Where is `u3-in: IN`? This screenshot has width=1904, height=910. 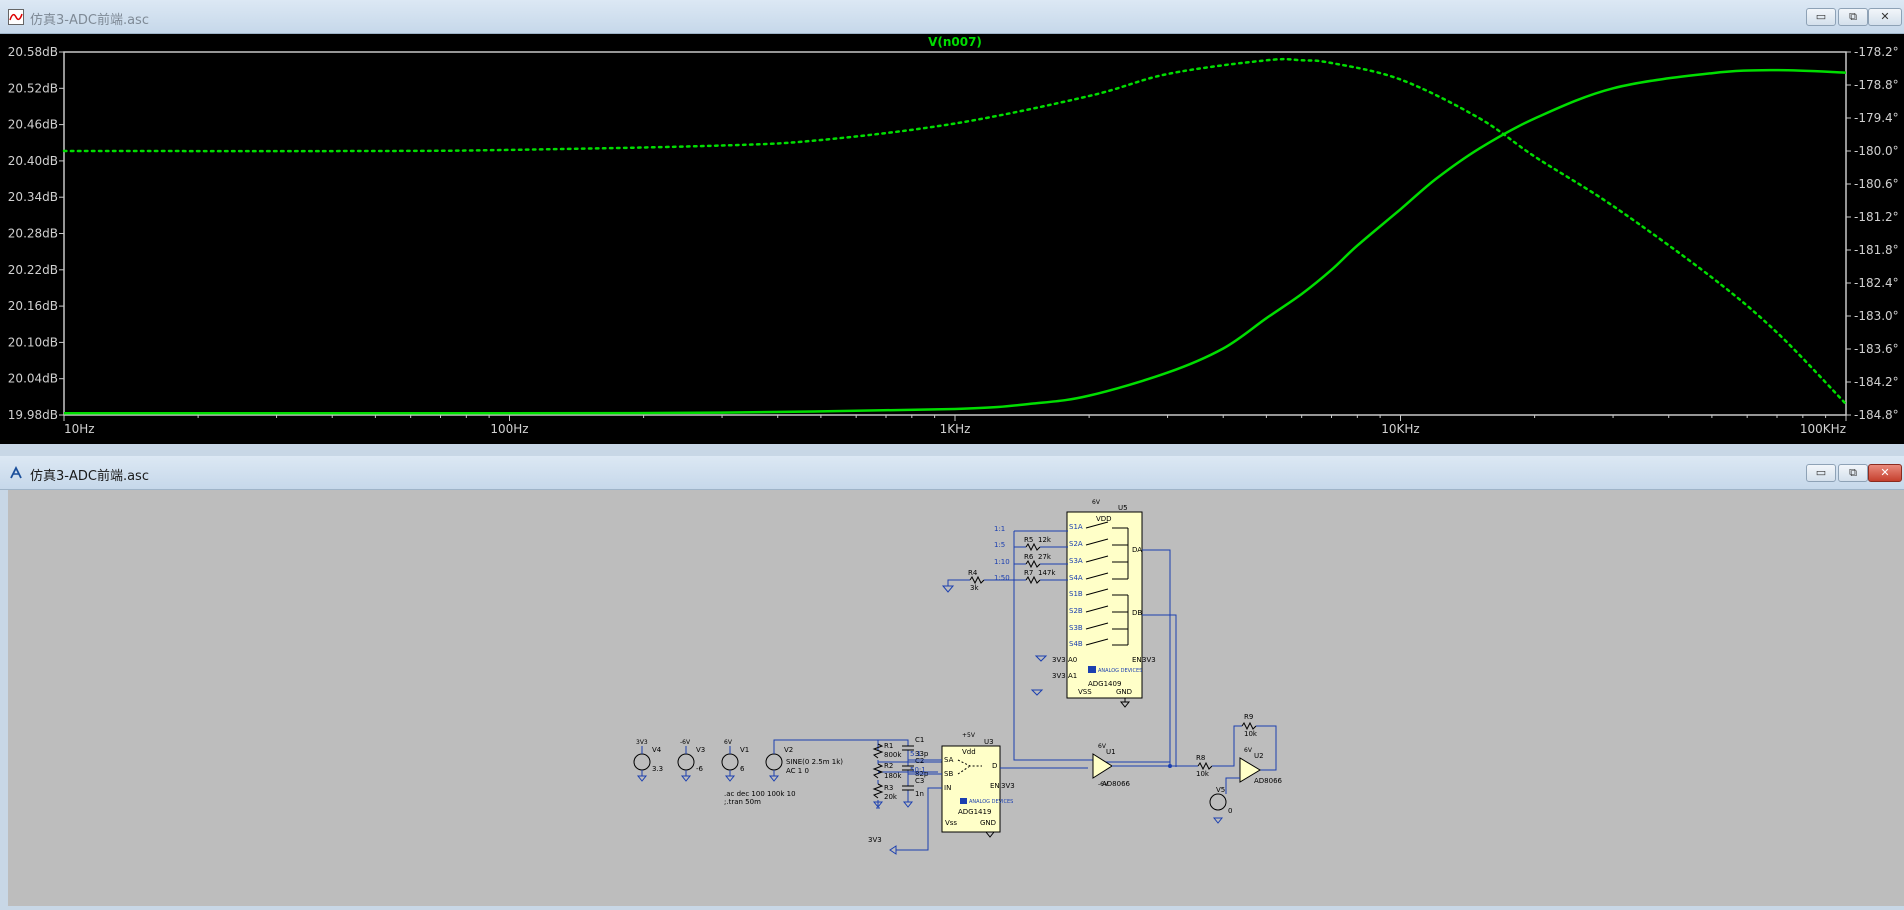
u3-in: IN is located at coordinates (947, 788).